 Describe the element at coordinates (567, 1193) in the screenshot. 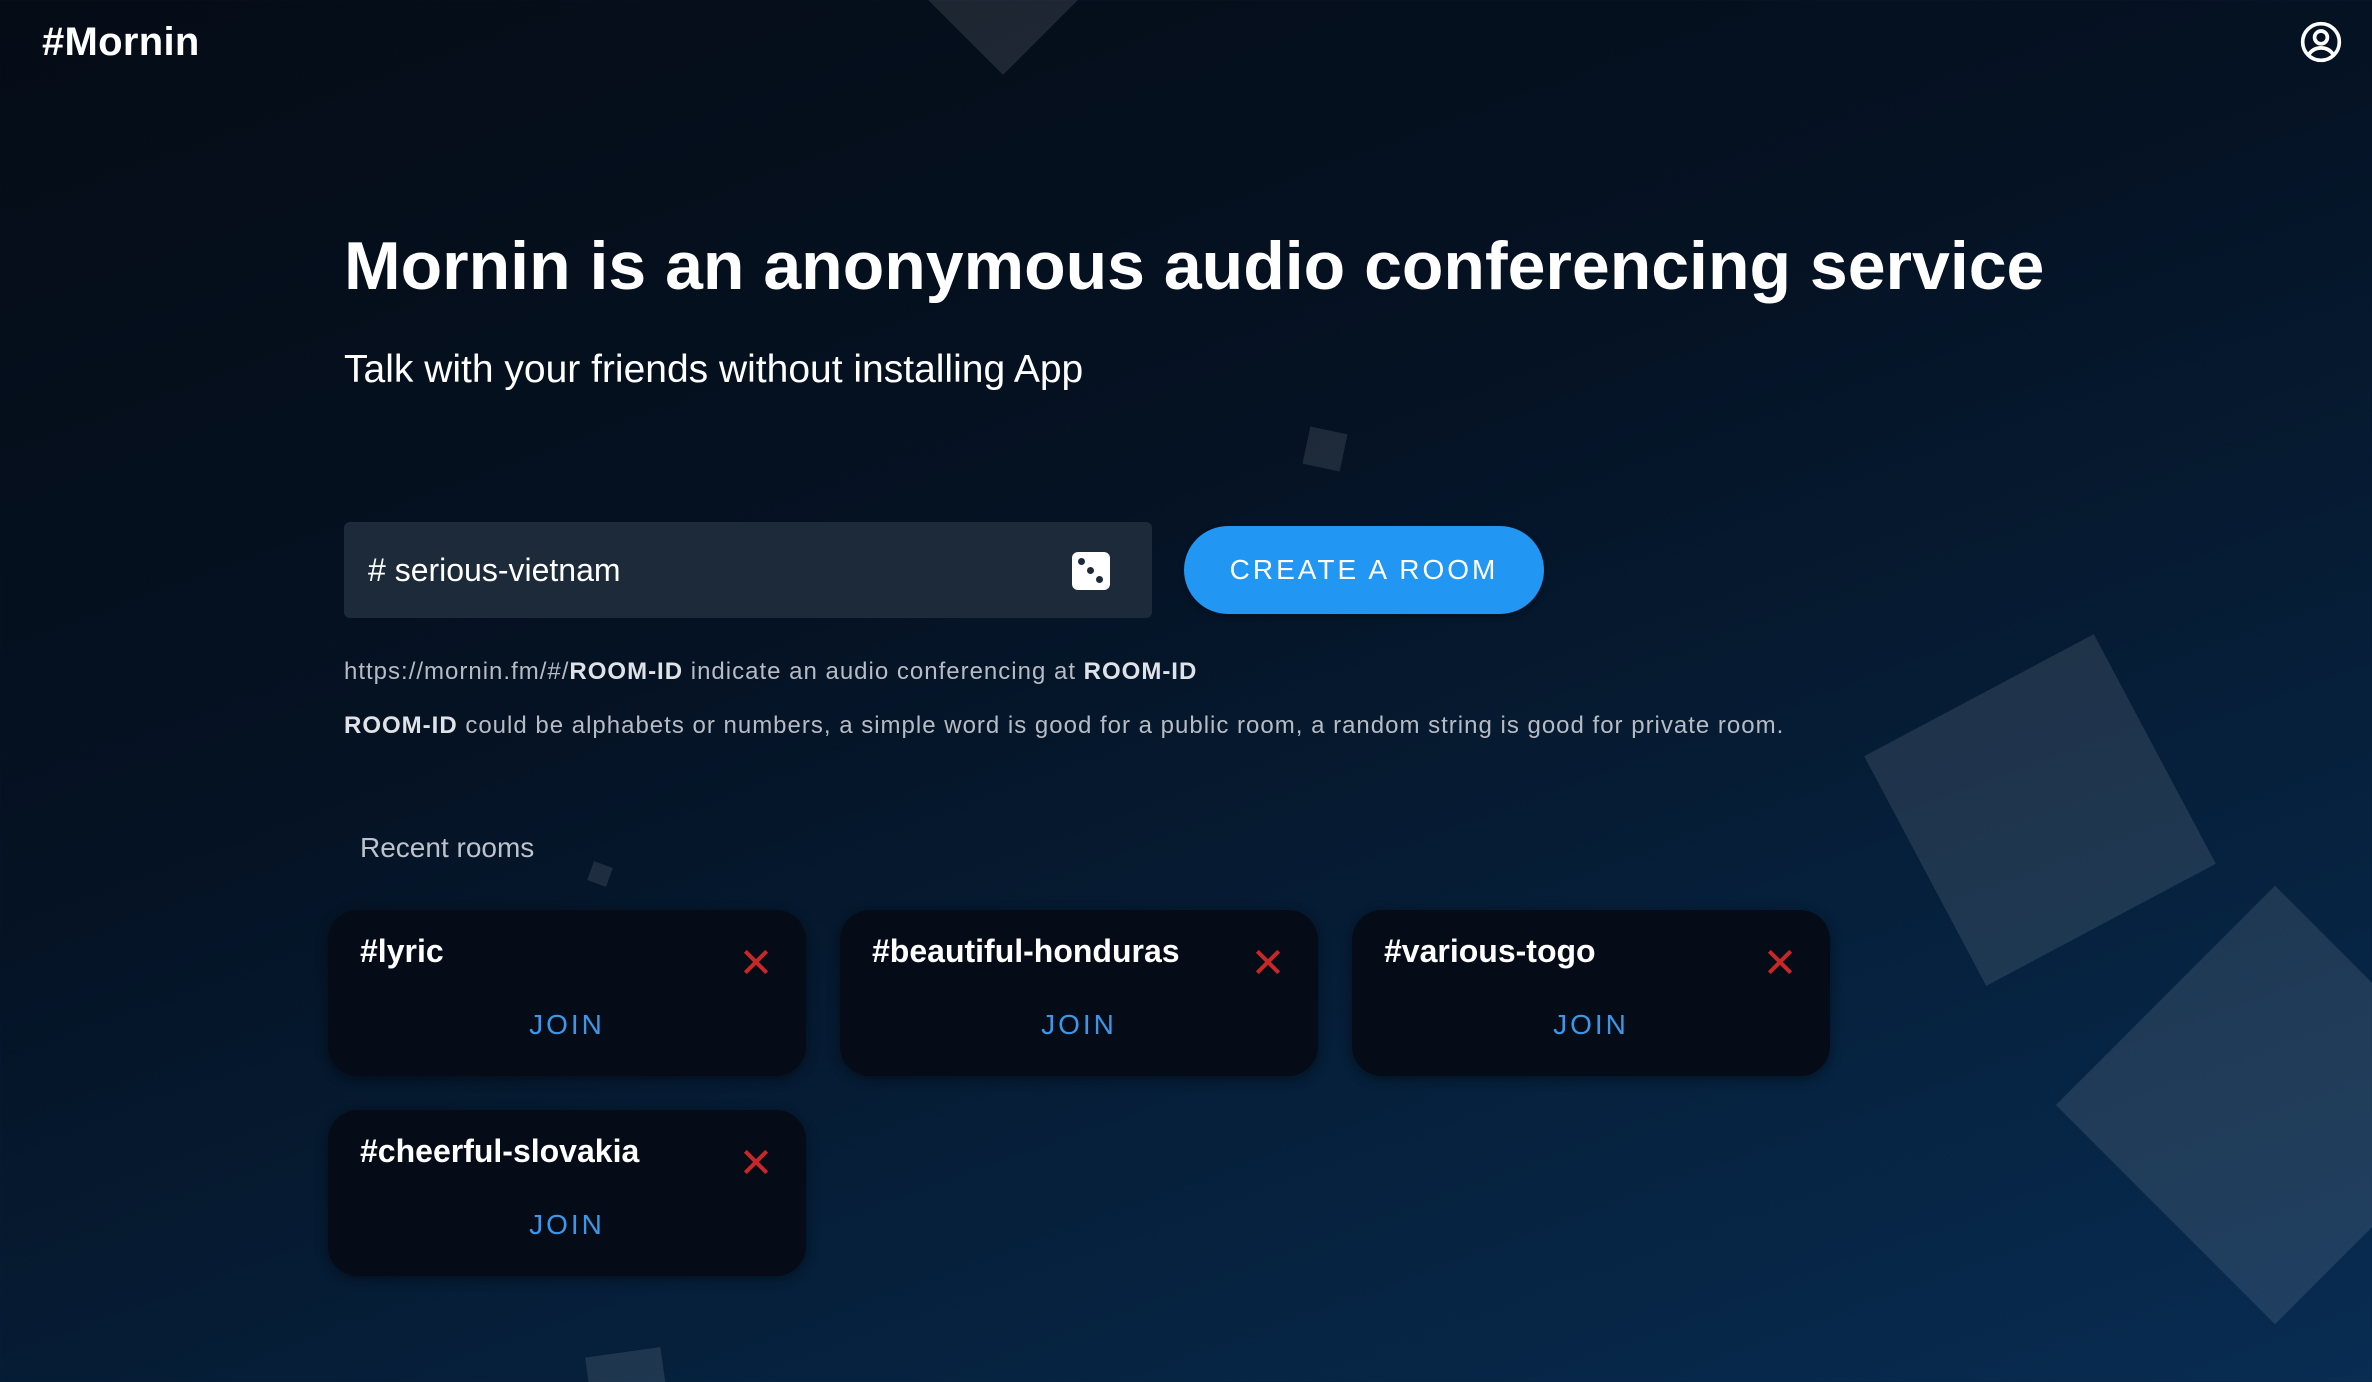

I see `room-card: #cheerful-slovakia JOIN` at that location.